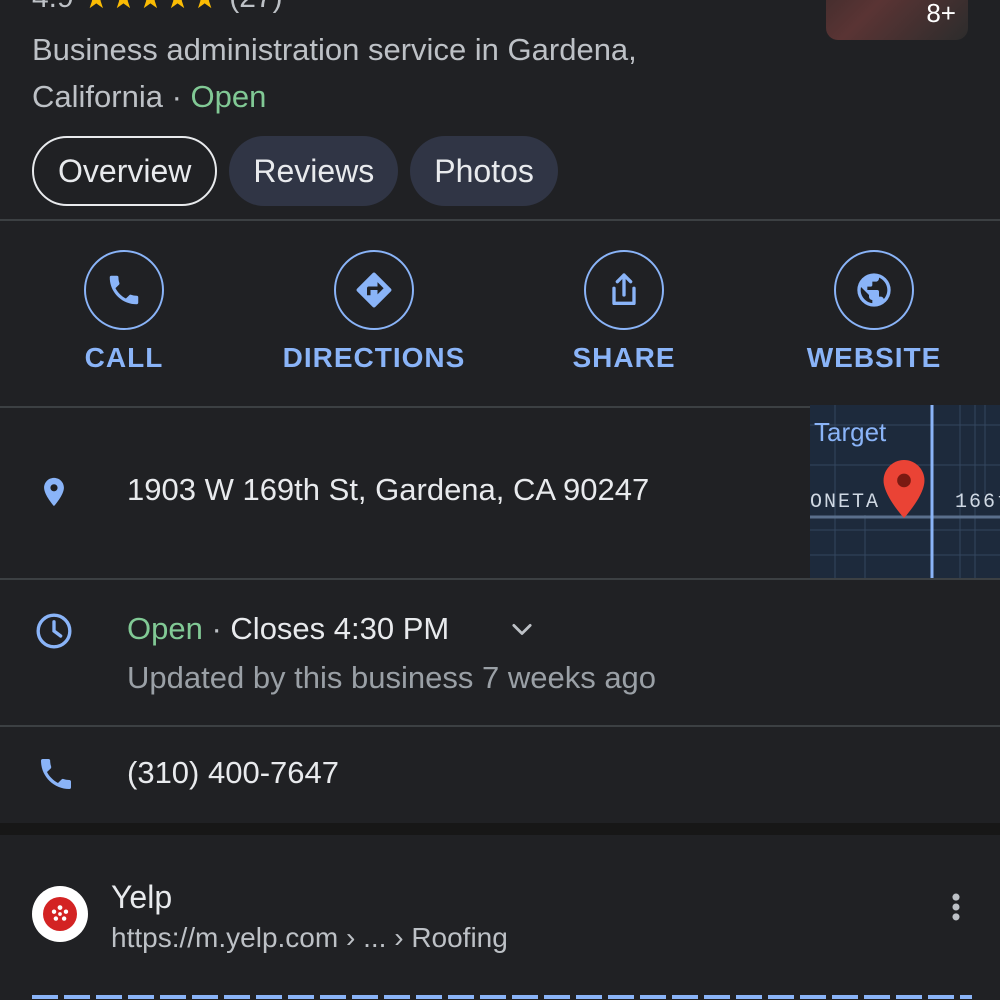 The height and width of the screenshot is (1000, 1000). I want to click on breadcrumb-item: Roofing, so click(459, 937).